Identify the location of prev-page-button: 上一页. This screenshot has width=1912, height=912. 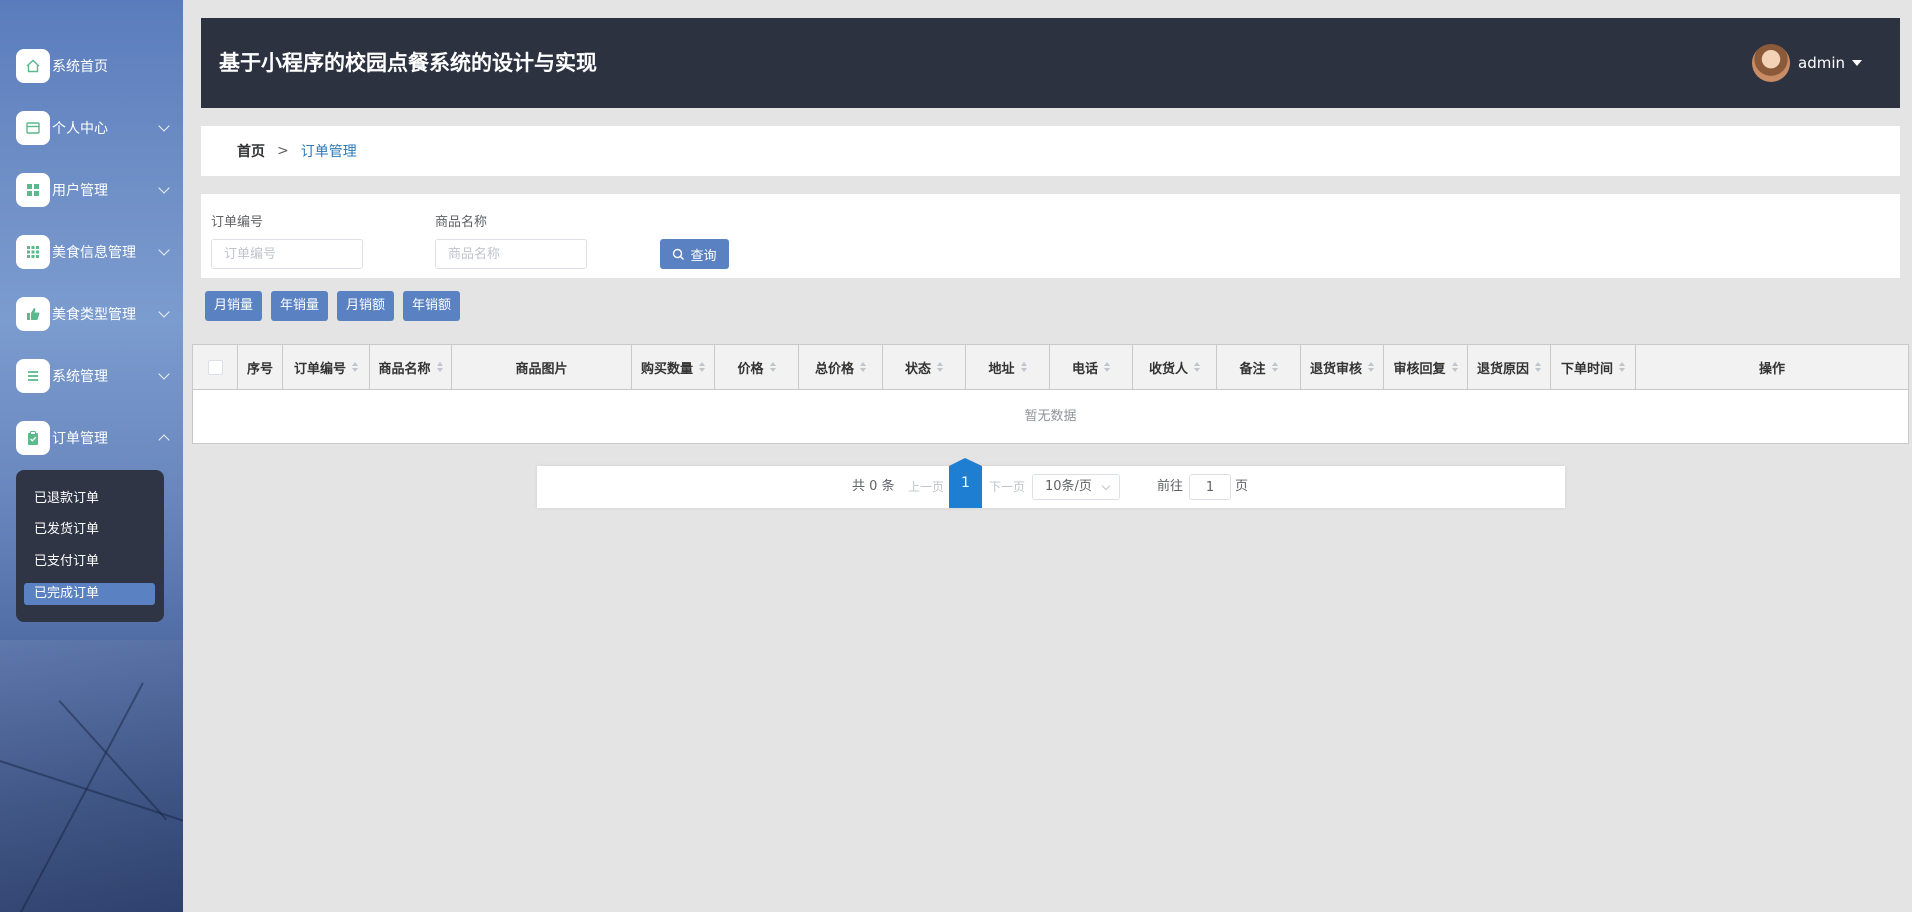
(926, 487).